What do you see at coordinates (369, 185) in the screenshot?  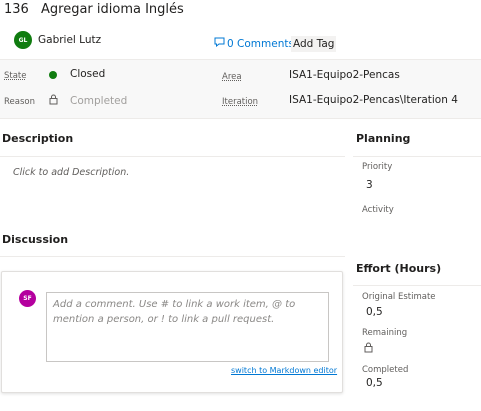 I see `priority-value: 3` at bounding box center [369, 185].